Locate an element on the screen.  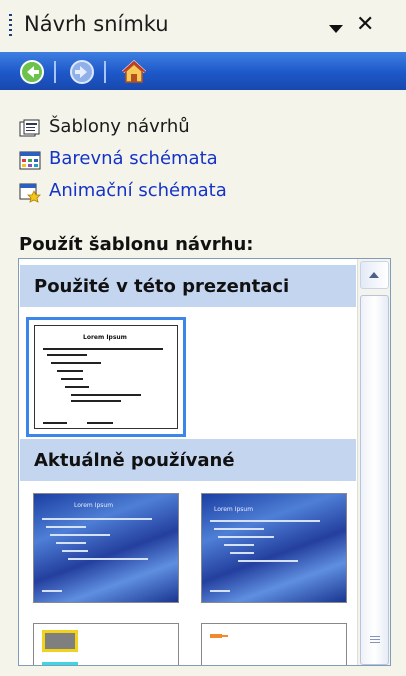
thumbnail-title: Lorem Ipsum is located at coordinates (105, 337).